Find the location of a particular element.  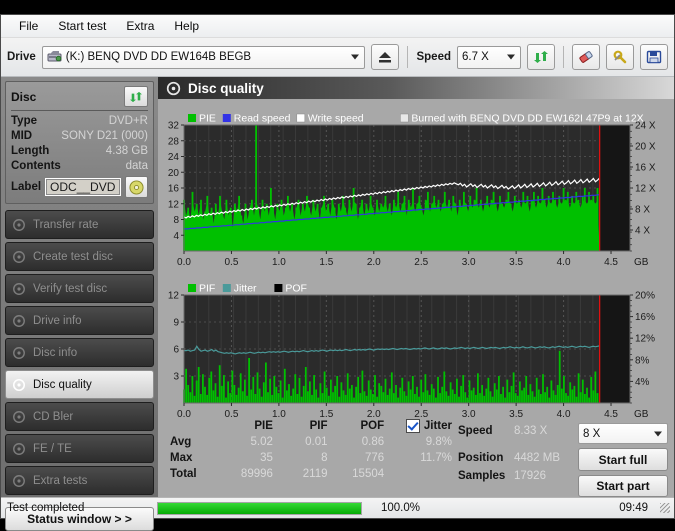

disc-row-mid: MID SONY D21 (000) is located at coordinates (79, 136).